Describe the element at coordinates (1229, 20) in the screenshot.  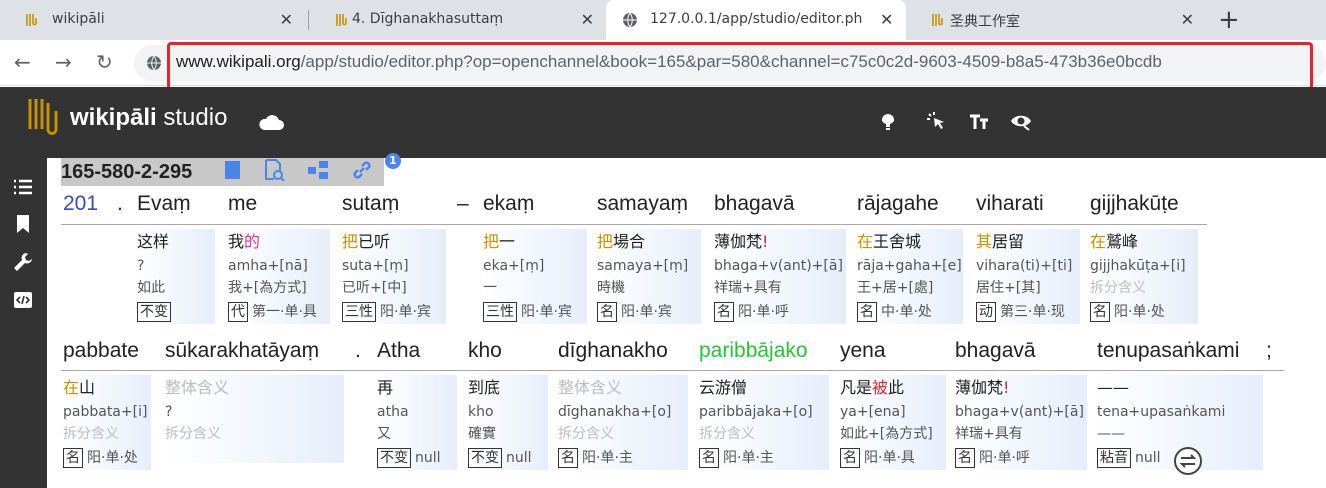
I see `new-tab-button: +` at that location.